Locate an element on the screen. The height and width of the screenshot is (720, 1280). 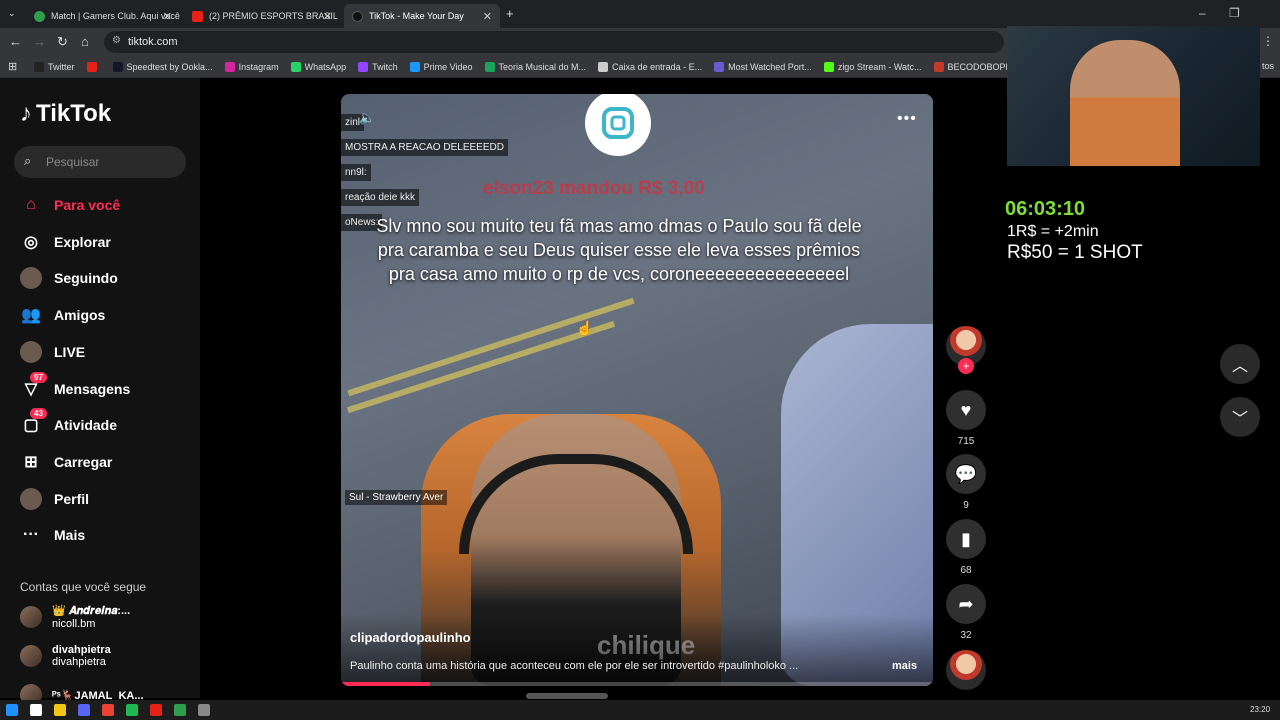
video-bottom-gradient is located at coordinates (637, 650).